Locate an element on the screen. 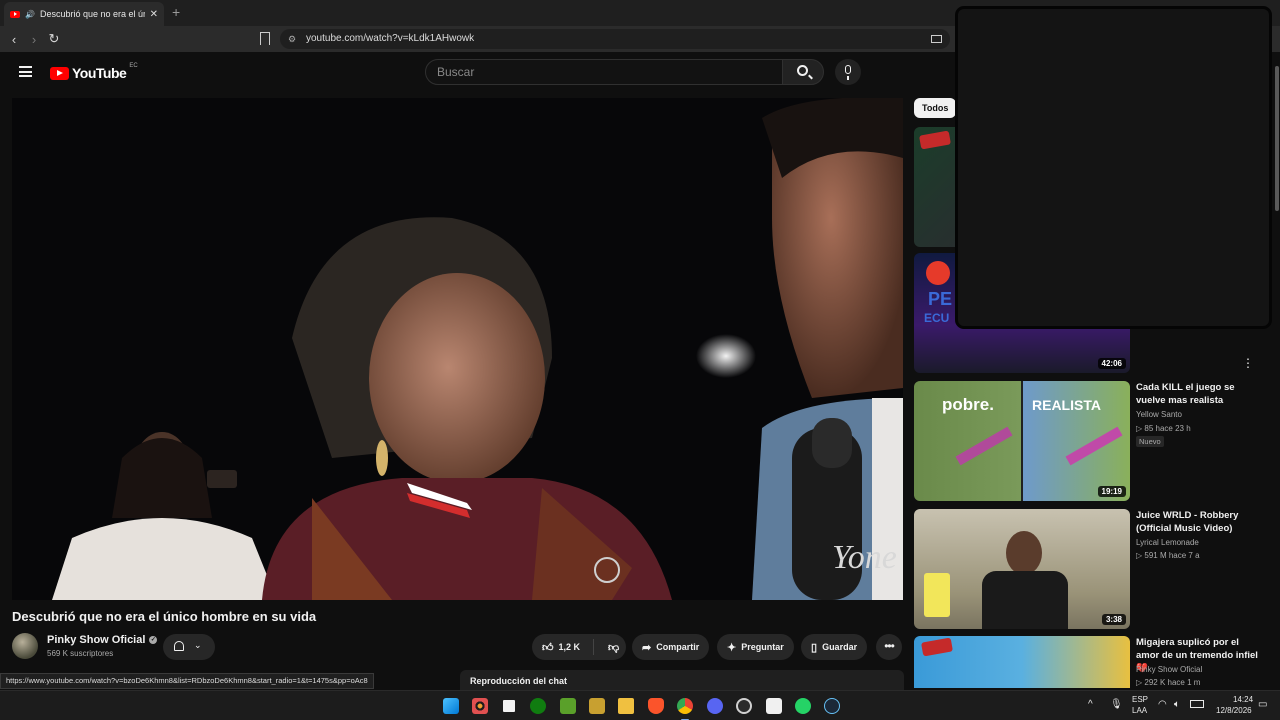 This screenshot has height=720, width=1280. windows-taskbar: ^ 🎙︎ ESP LAA ◠ 🔈︎ 14:24 12/8/2026 ▭ is located at coordinates (640, 705).